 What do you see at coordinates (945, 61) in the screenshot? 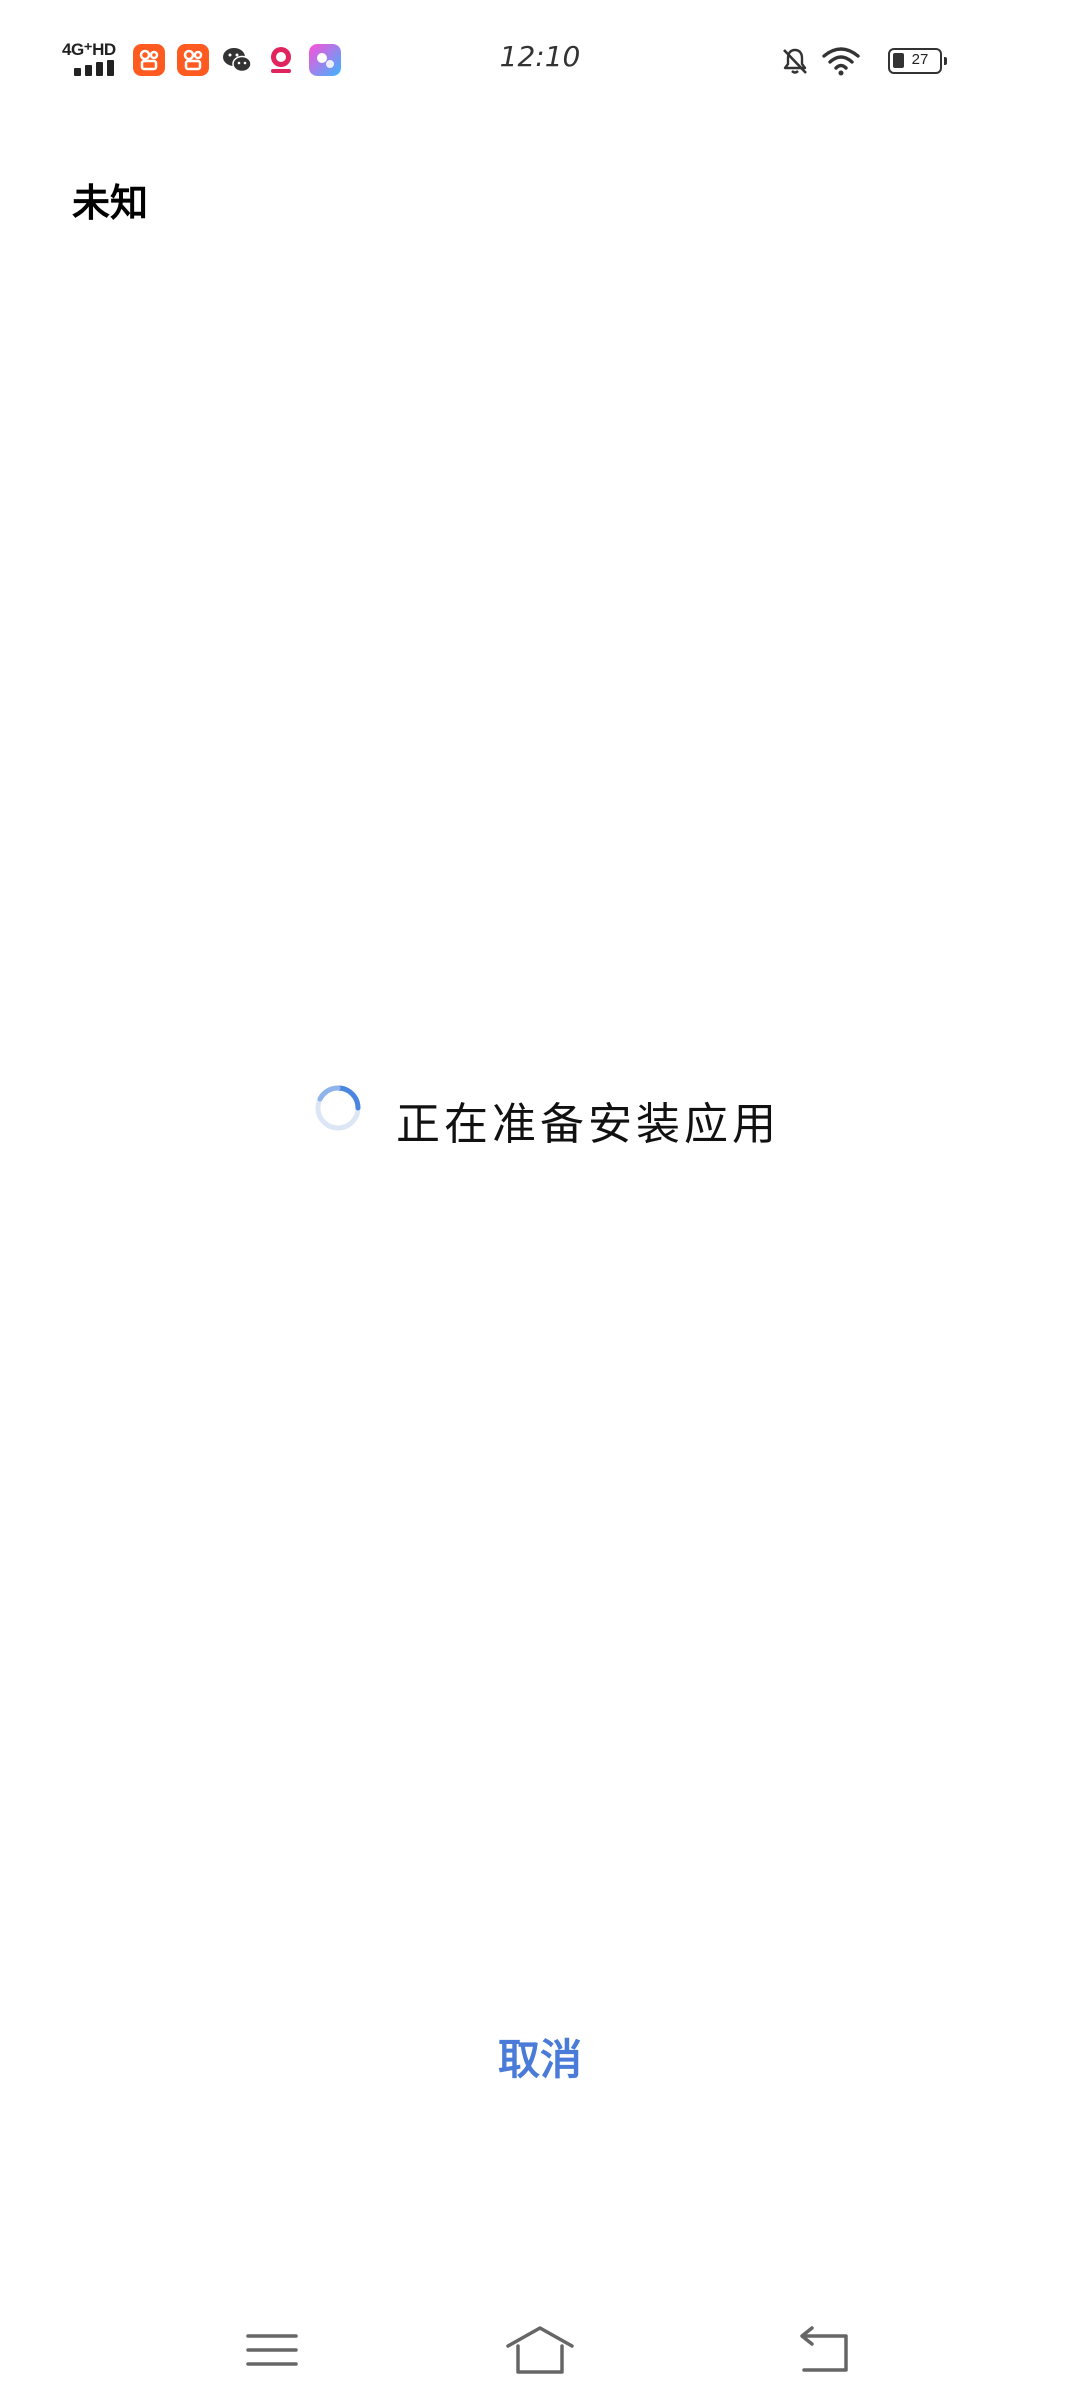
I see `battery-nub` at bounding box center [945, 61].